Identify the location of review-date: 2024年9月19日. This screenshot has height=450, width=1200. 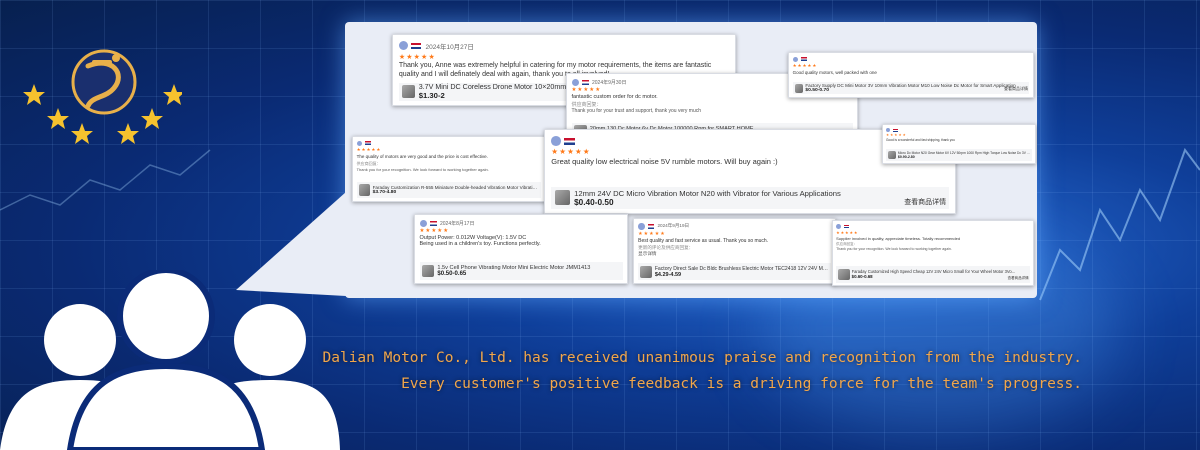
(673, 226).